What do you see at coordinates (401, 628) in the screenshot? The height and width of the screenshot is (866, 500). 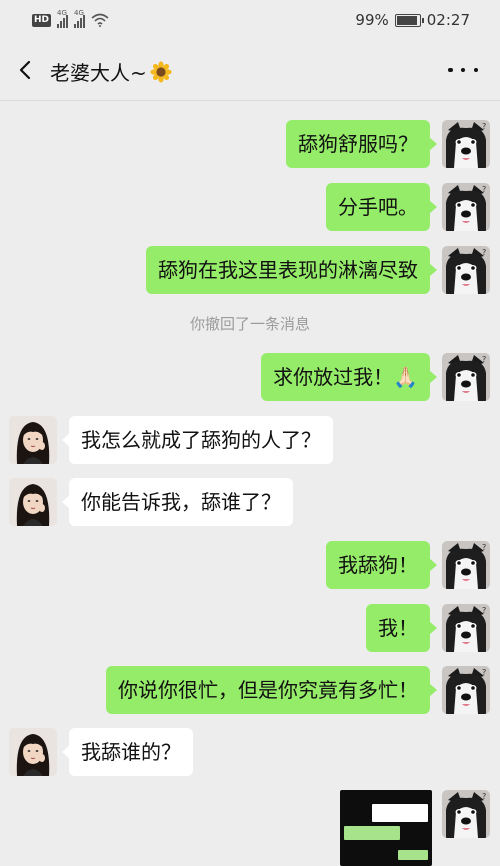 I see `message-bubble-outgoing: 我！` at bounding box center [401, 628].